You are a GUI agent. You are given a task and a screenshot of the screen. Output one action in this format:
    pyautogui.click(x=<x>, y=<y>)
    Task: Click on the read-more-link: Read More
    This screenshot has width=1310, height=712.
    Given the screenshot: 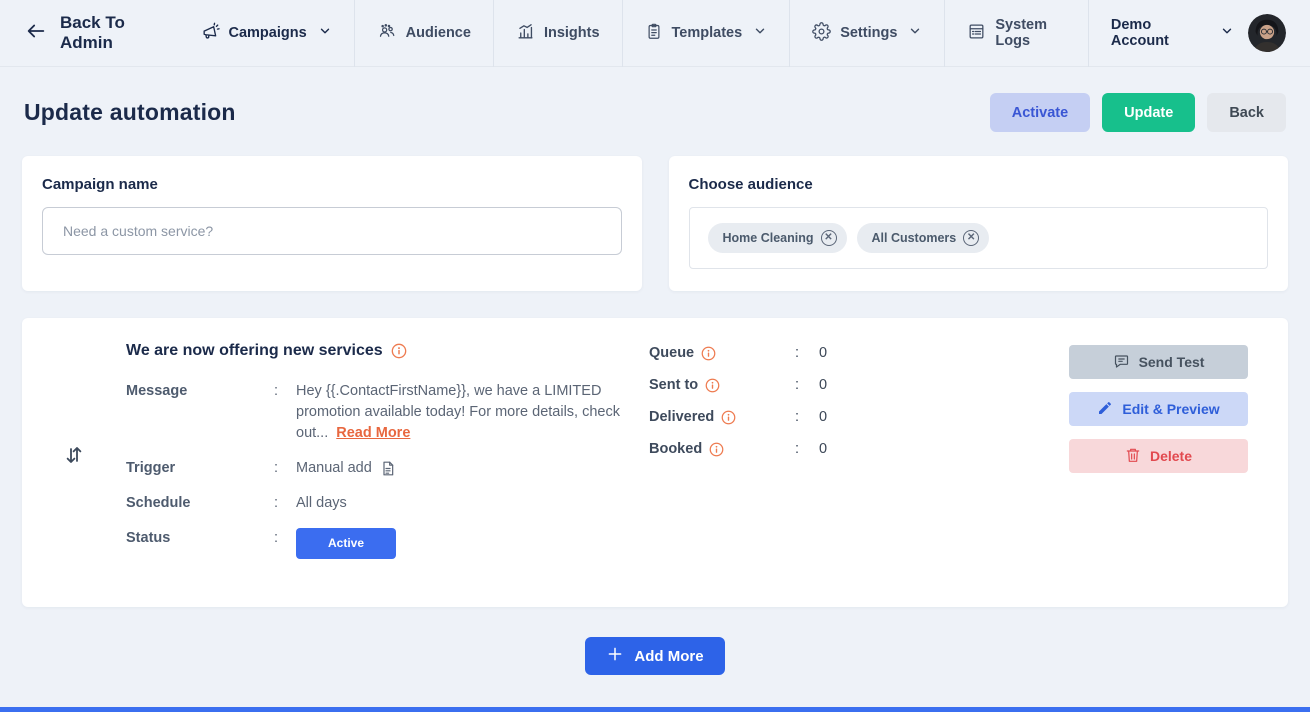 What is the action you would take?
    pyautogui.click(x=373, y=433)
    